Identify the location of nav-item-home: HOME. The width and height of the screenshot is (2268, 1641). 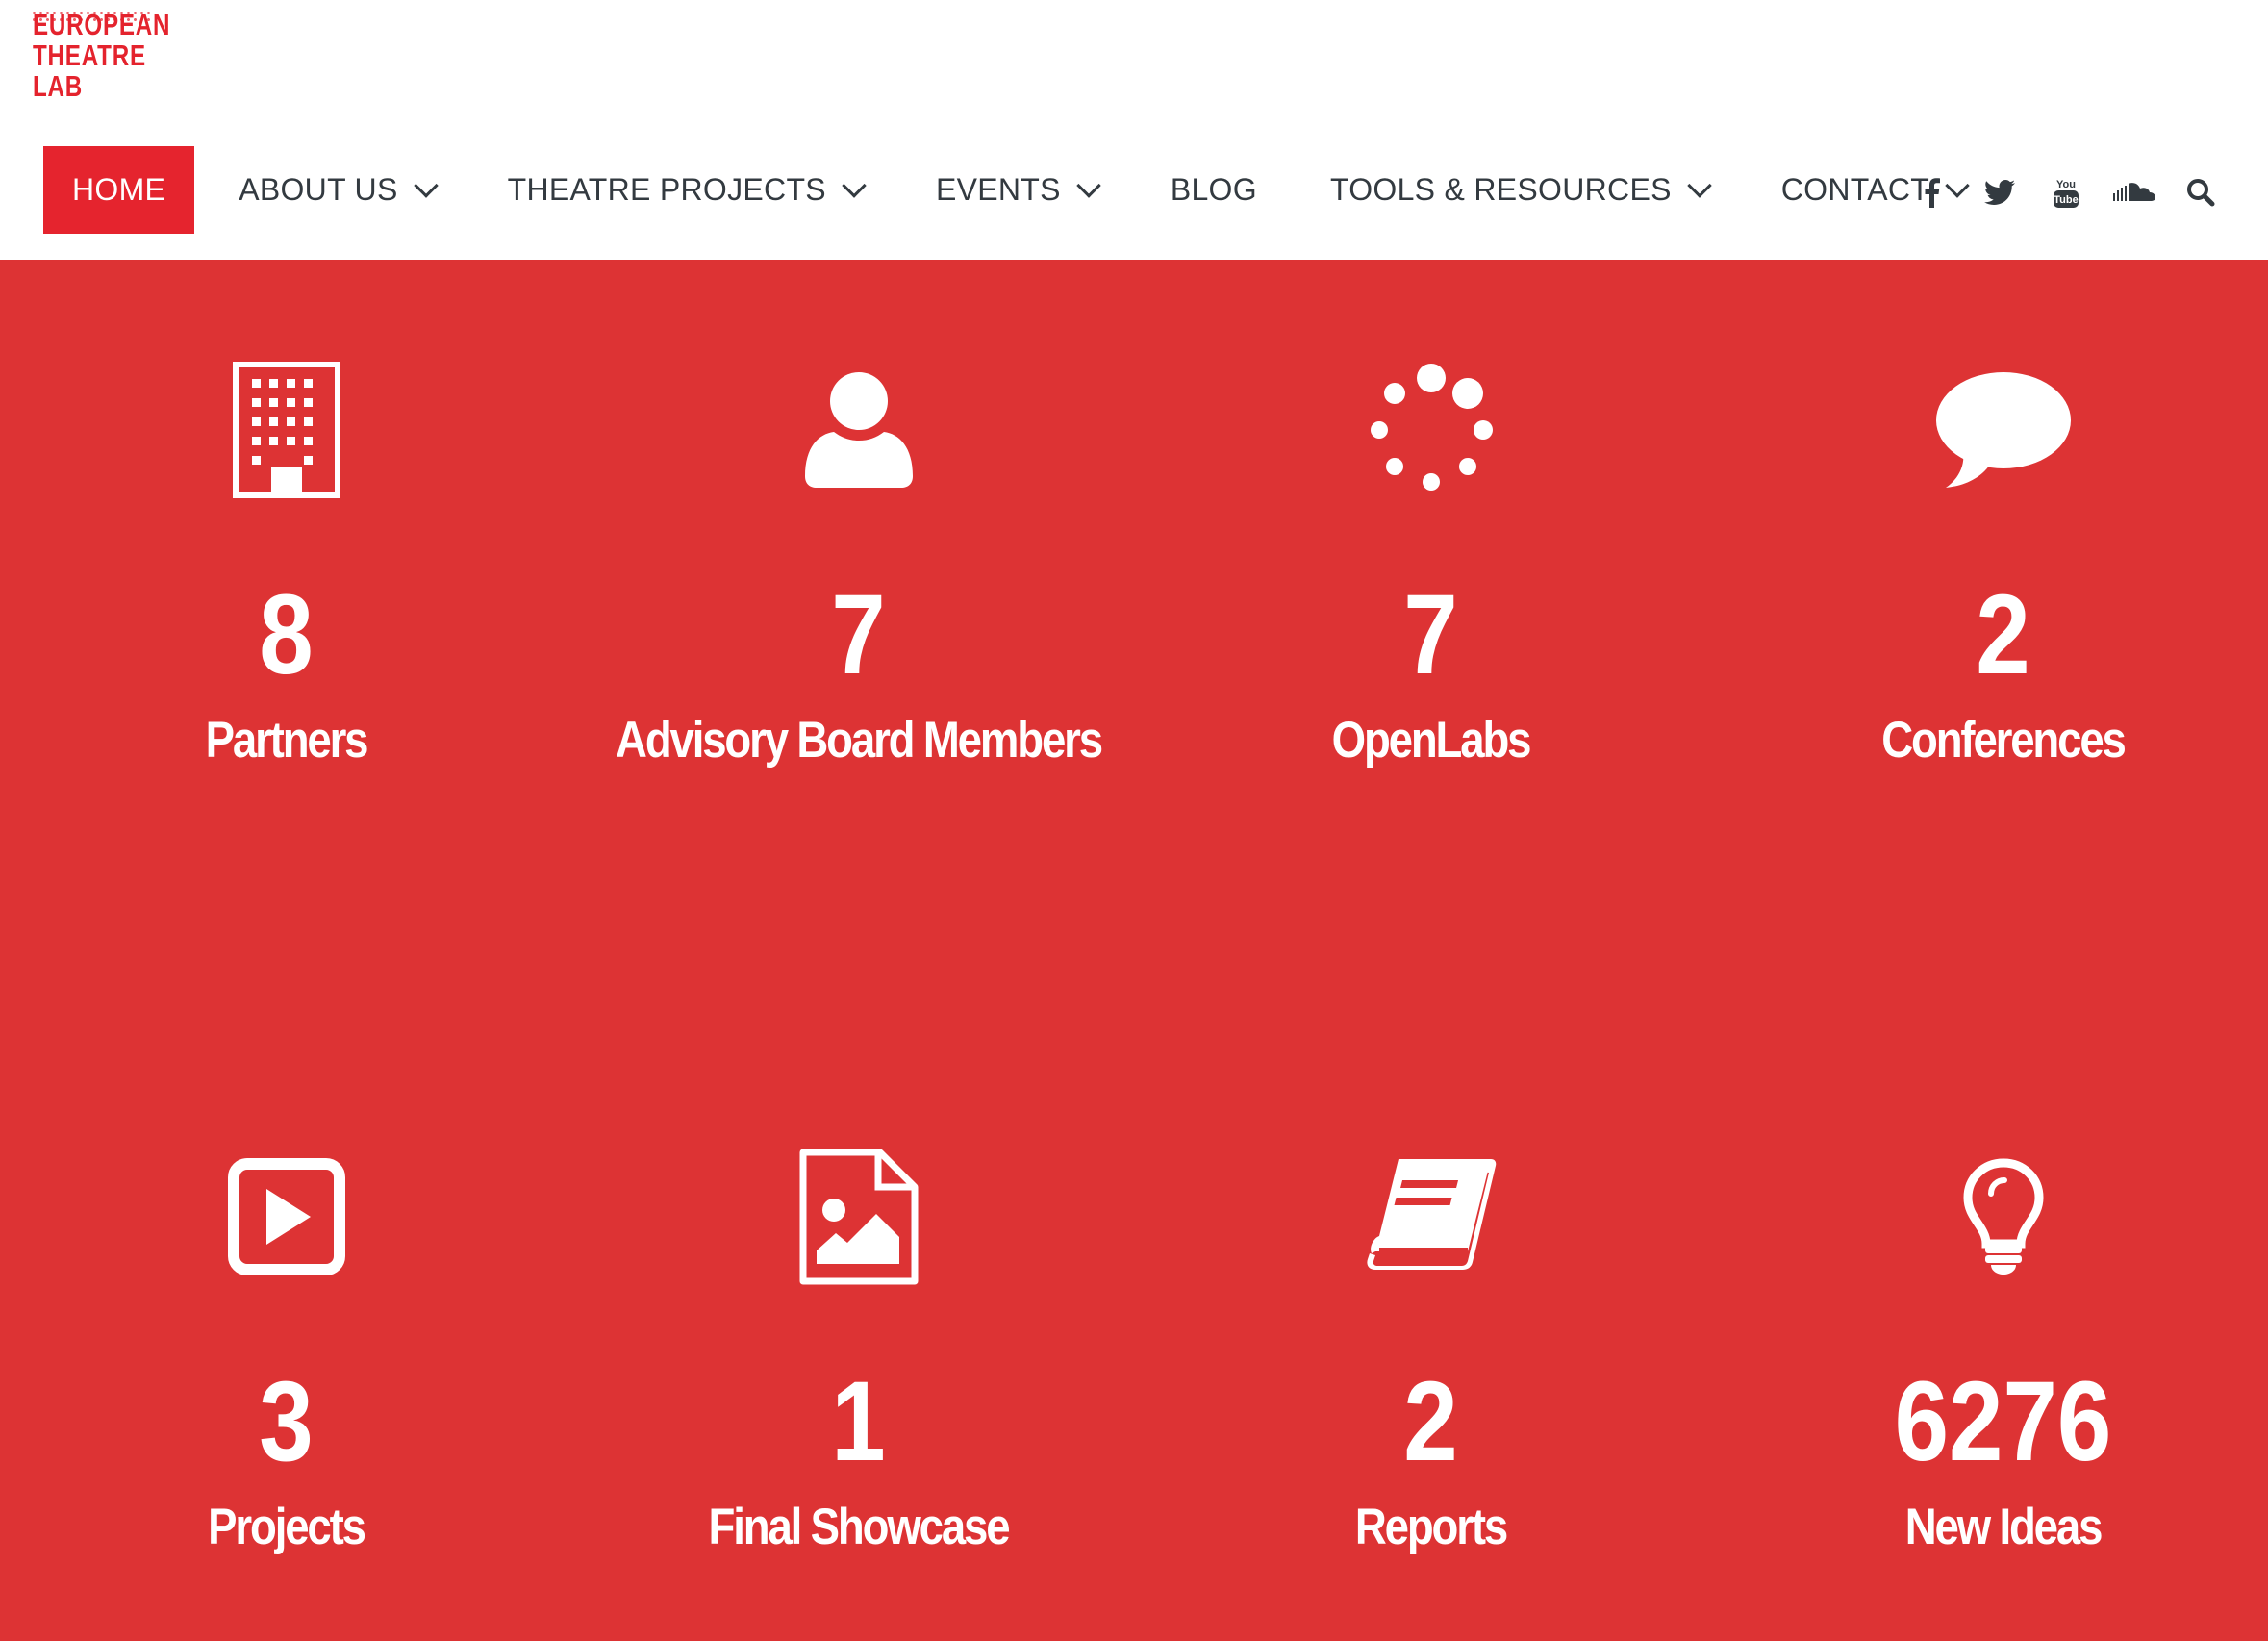
(119, 190).